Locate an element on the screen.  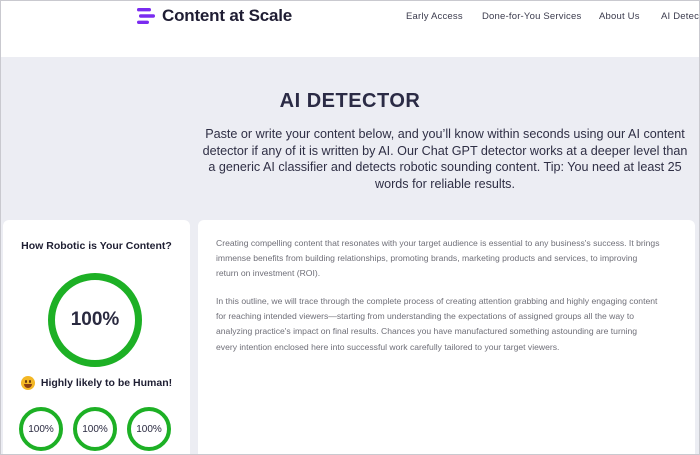
nav-ai-detector: AI Detect is located at coordinates (680, 16).